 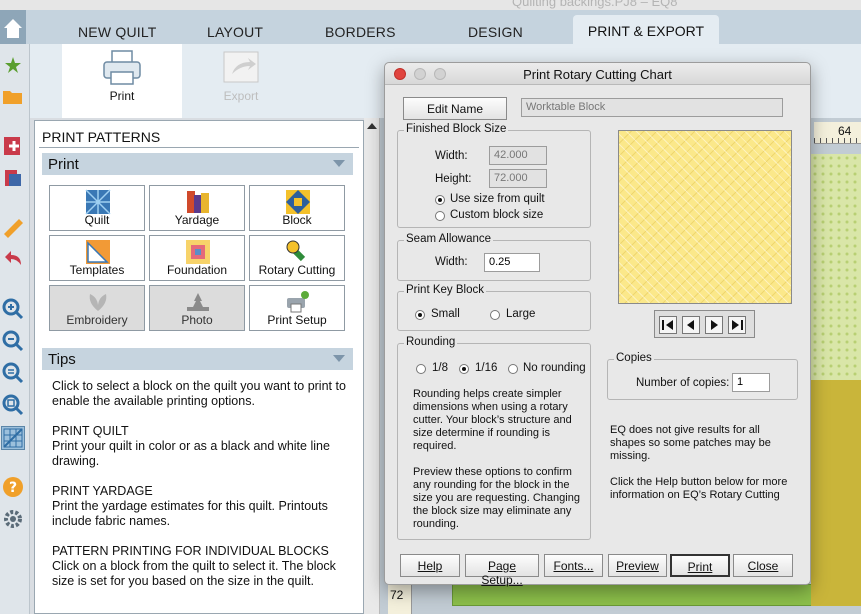 I want to click on print-ribbon-button: Print, so click(x=122, y=81).